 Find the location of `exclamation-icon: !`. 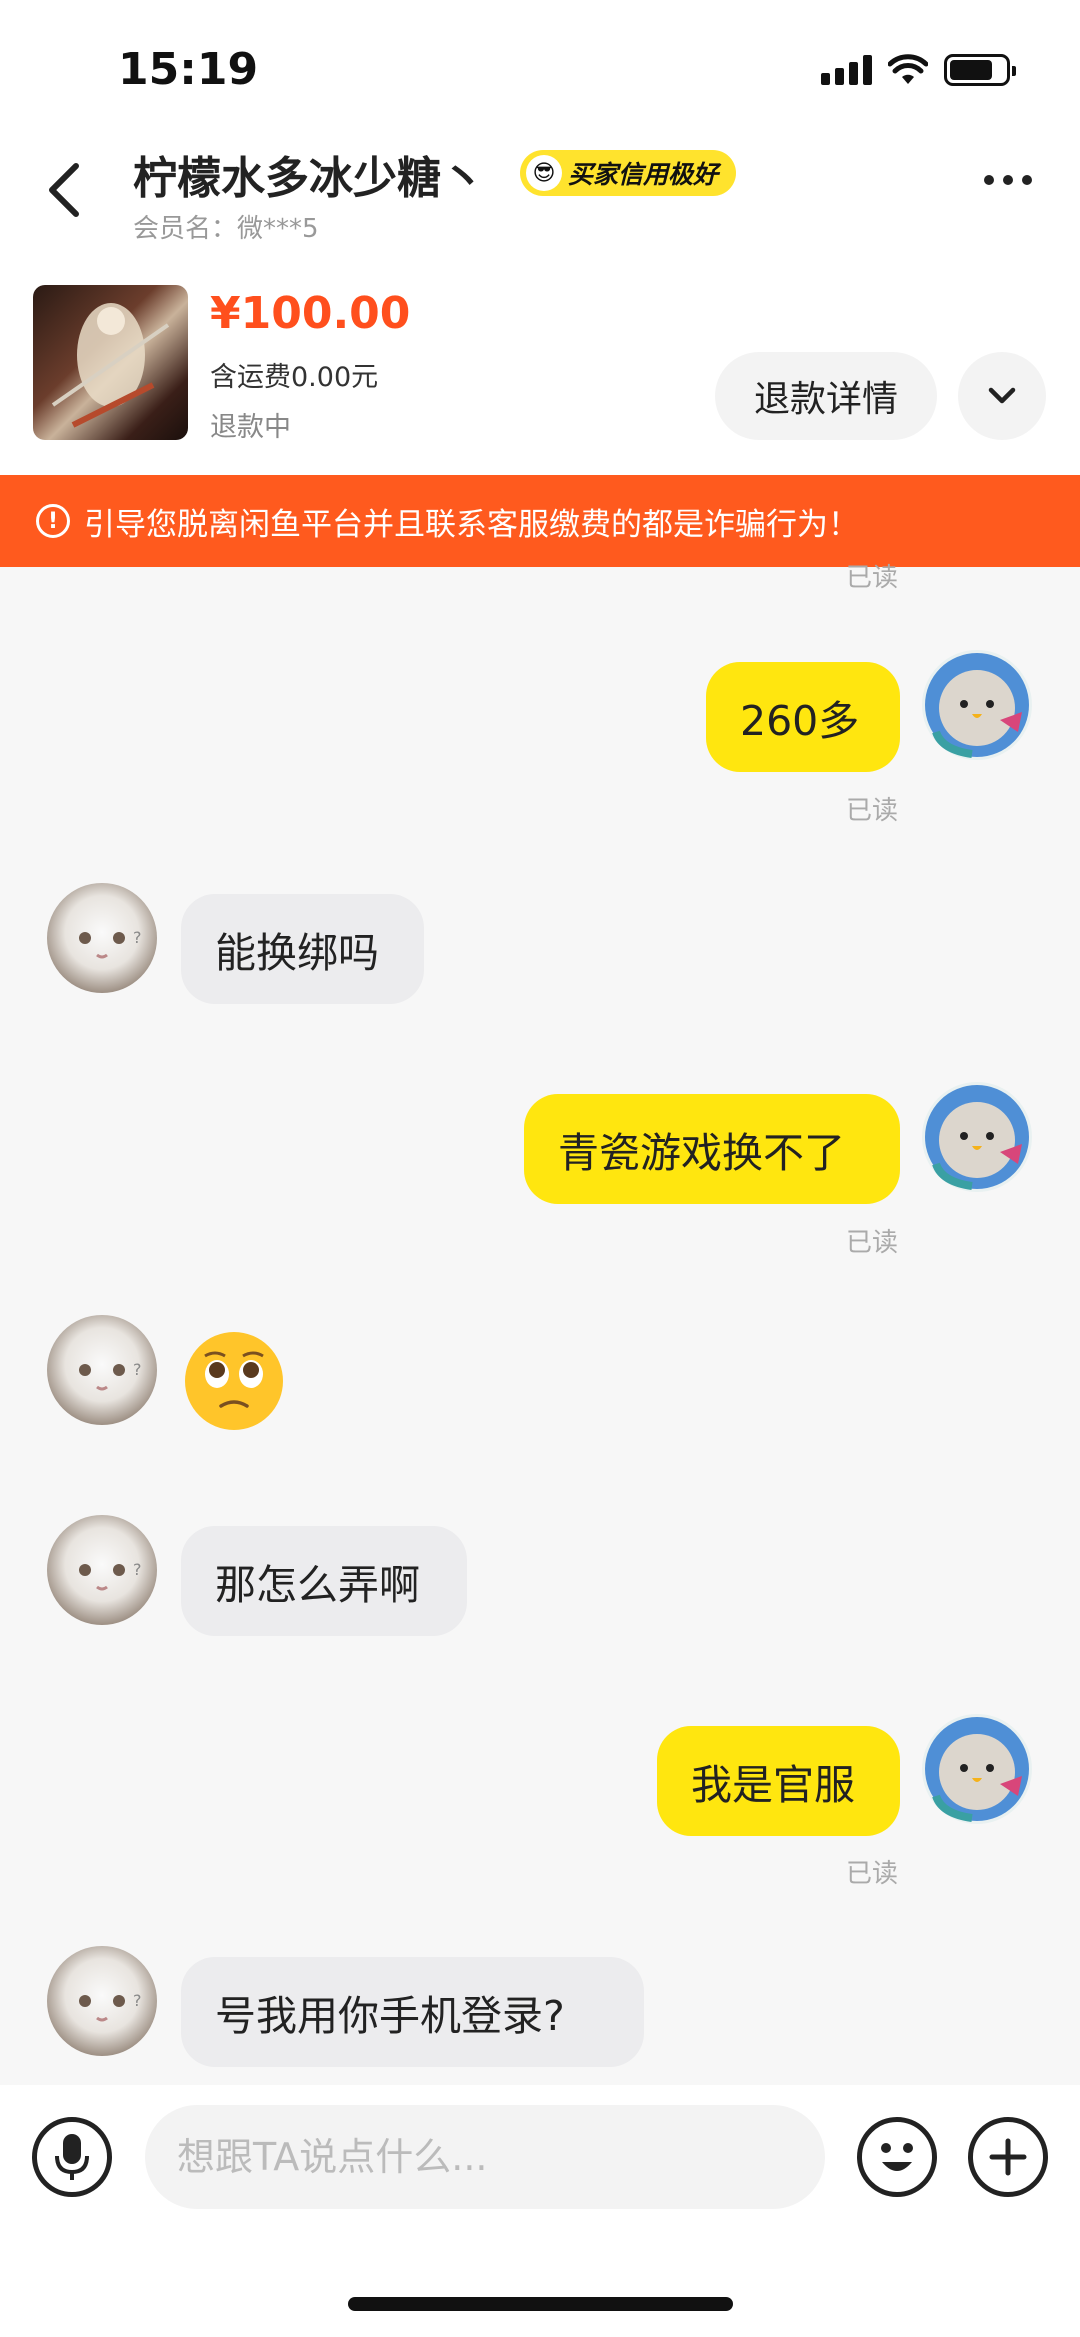

exclamation-icon: ! is located at coordinates (53, 521).